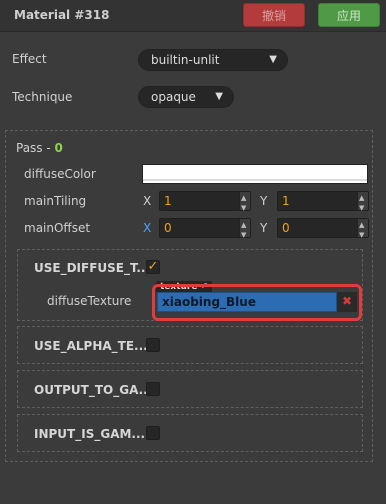  Describe the element at coordinates (62, 15) in the screenshot. I see `material-title: Material #318` at that location.